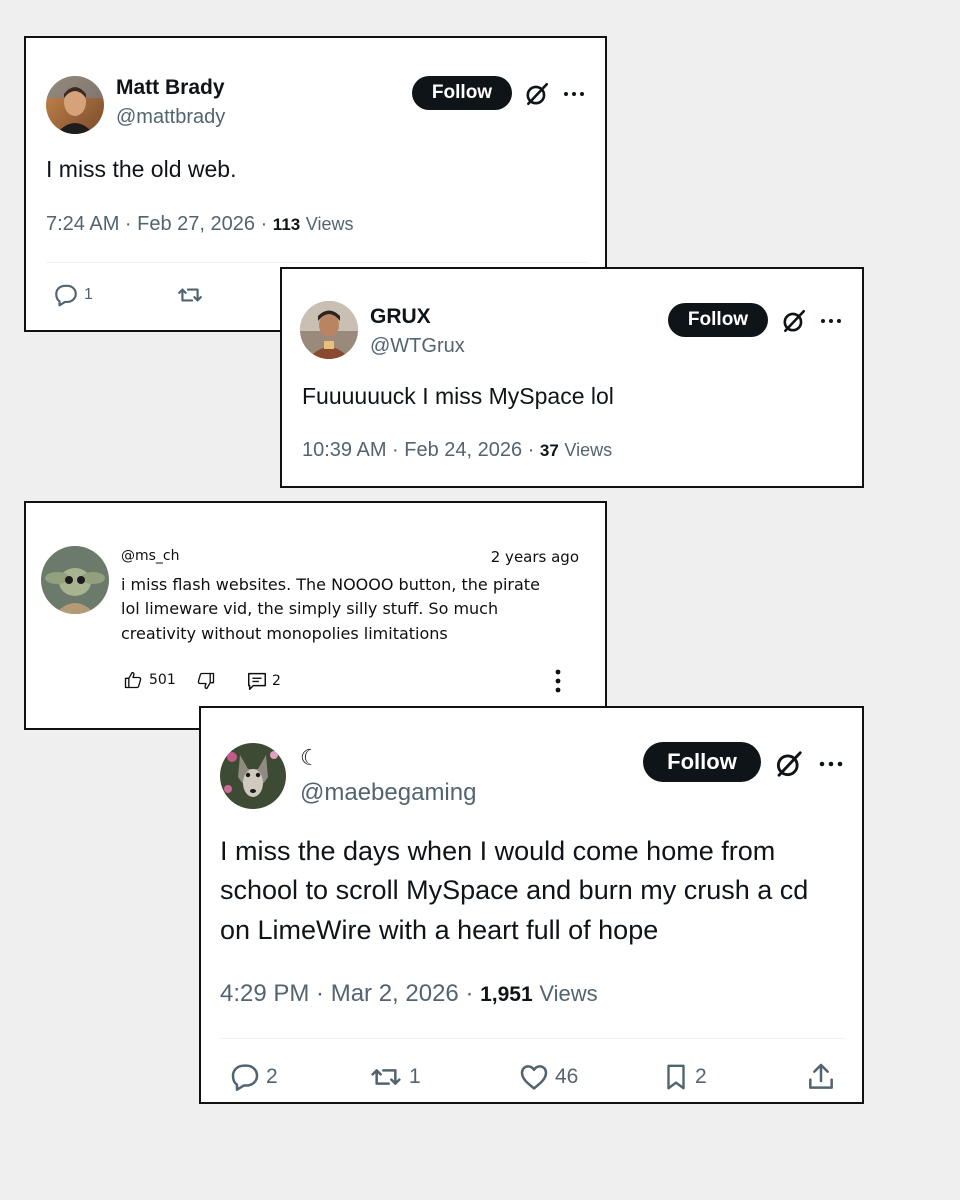  Describe the element at coordinates (421, 450) in the screenshot. I see `timestamp-text: 10:39 AM · Feb 24, 2026 ·` at that location.